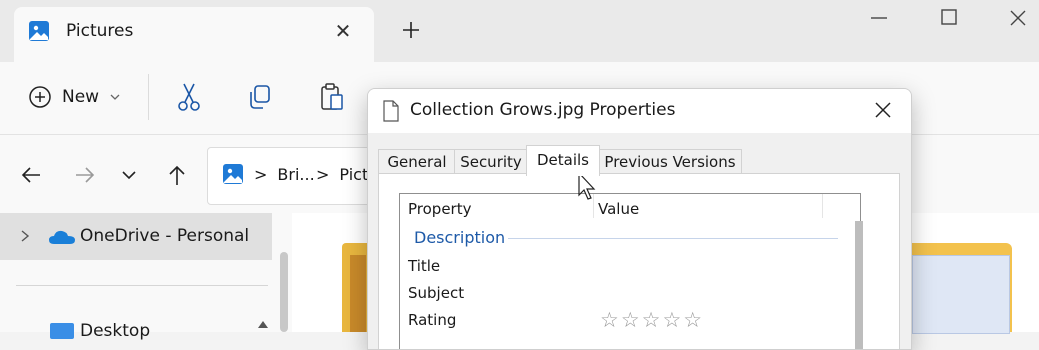  What do you see at coordinates (177, 175) in the screenshot?
I see `up-arrow-icon` at bounding box center [177, 175].